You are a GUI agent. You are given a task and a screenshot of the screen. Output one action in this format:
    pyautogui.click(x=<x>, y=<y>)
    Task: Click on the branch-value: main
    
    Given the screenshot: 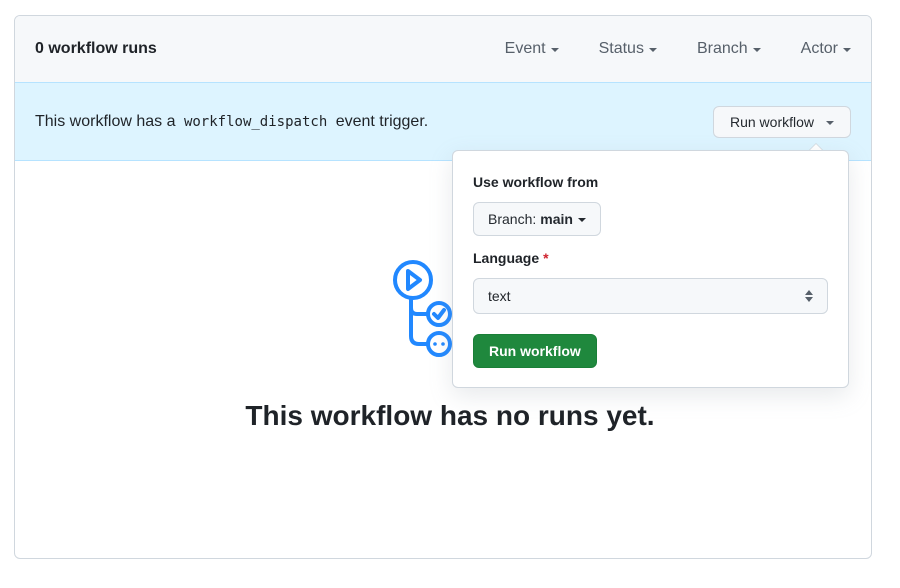 What is the action you would take?
    pyautogui.click(x=556, y=219)
    